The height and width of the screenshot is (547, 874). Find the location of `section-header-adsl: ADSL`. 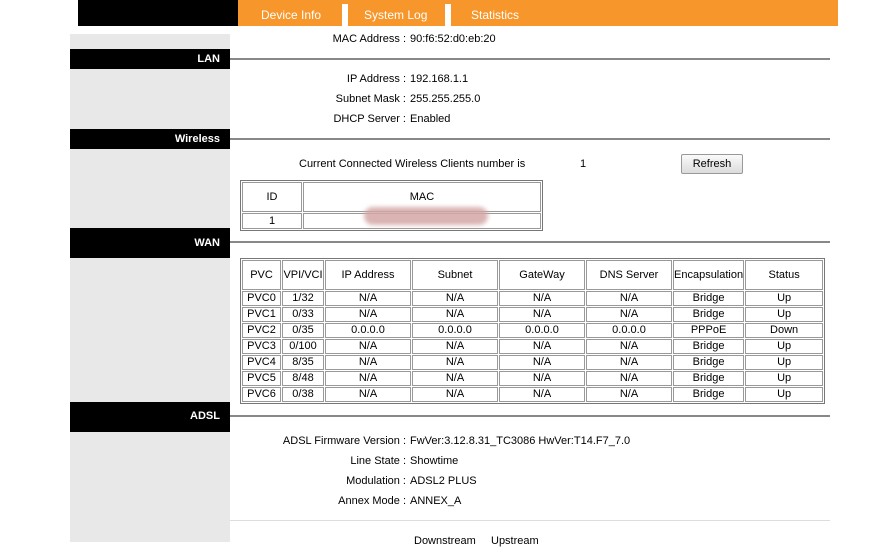

section-header-adsl: ADSL is located at coordinates (150, 417).